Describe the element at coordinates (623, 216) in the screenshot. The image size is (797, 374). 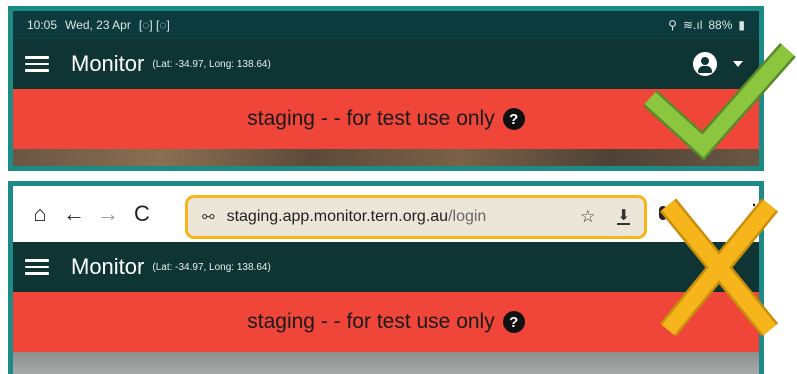
I see `download-icon: ⬇` at that location.